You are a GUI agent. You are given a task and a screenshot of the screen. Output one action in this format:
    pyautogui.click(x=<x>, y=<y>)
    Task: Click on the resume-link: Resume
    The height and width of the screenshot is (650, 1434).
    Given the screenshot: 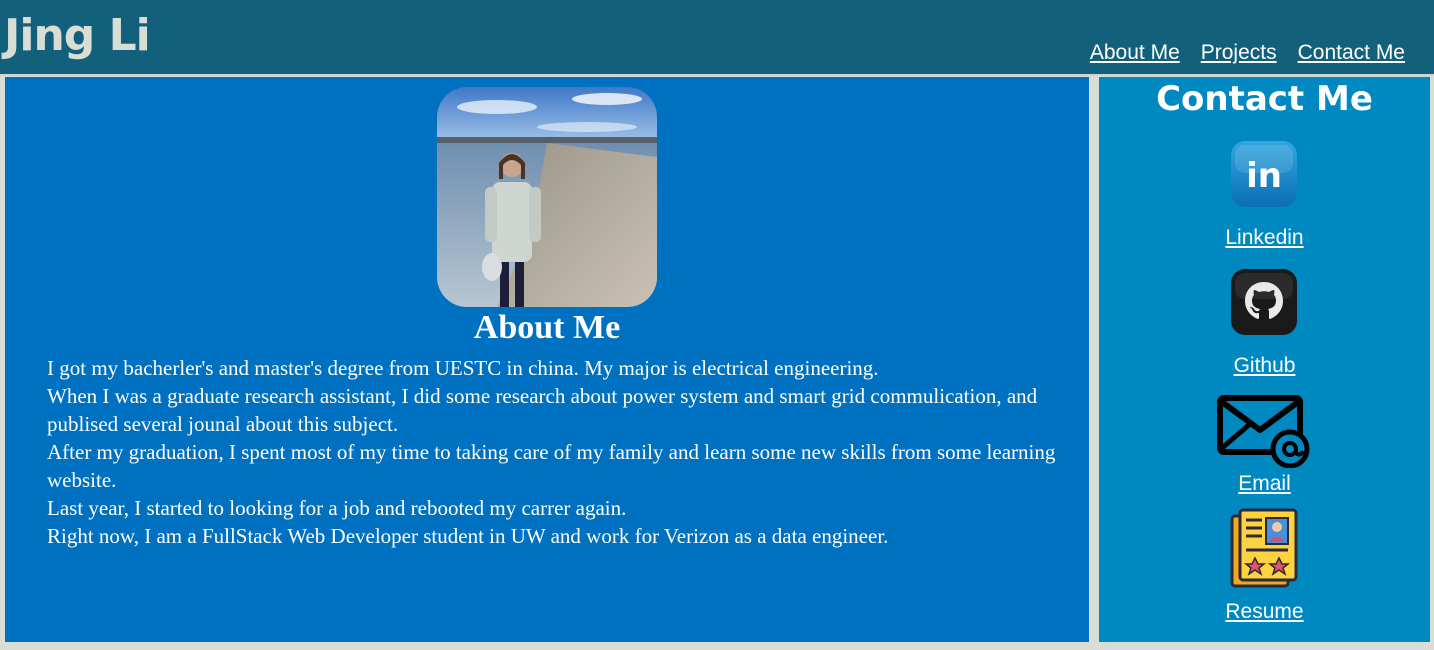 What is the action you would take?
    pyautogui.click(x=1264, y=612)
    